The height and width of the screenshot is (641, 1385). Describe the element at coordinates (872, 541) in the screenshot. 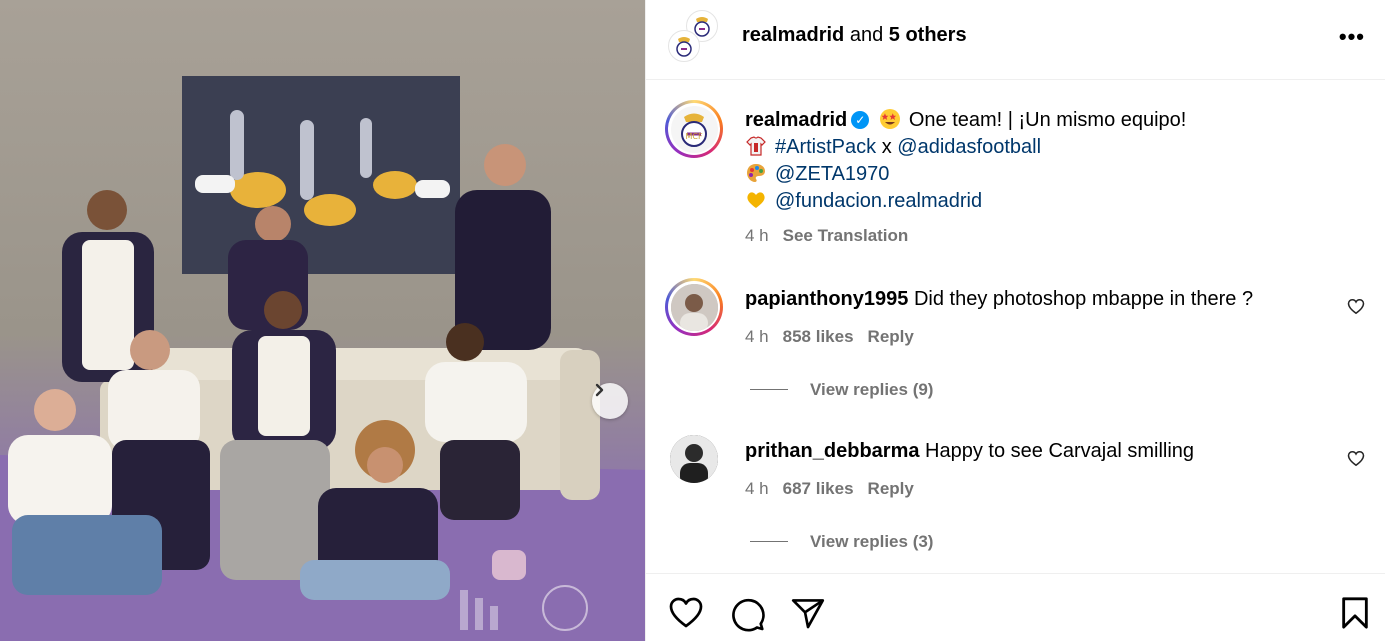

I see `view-replies-label: View replies (3)` at that location.